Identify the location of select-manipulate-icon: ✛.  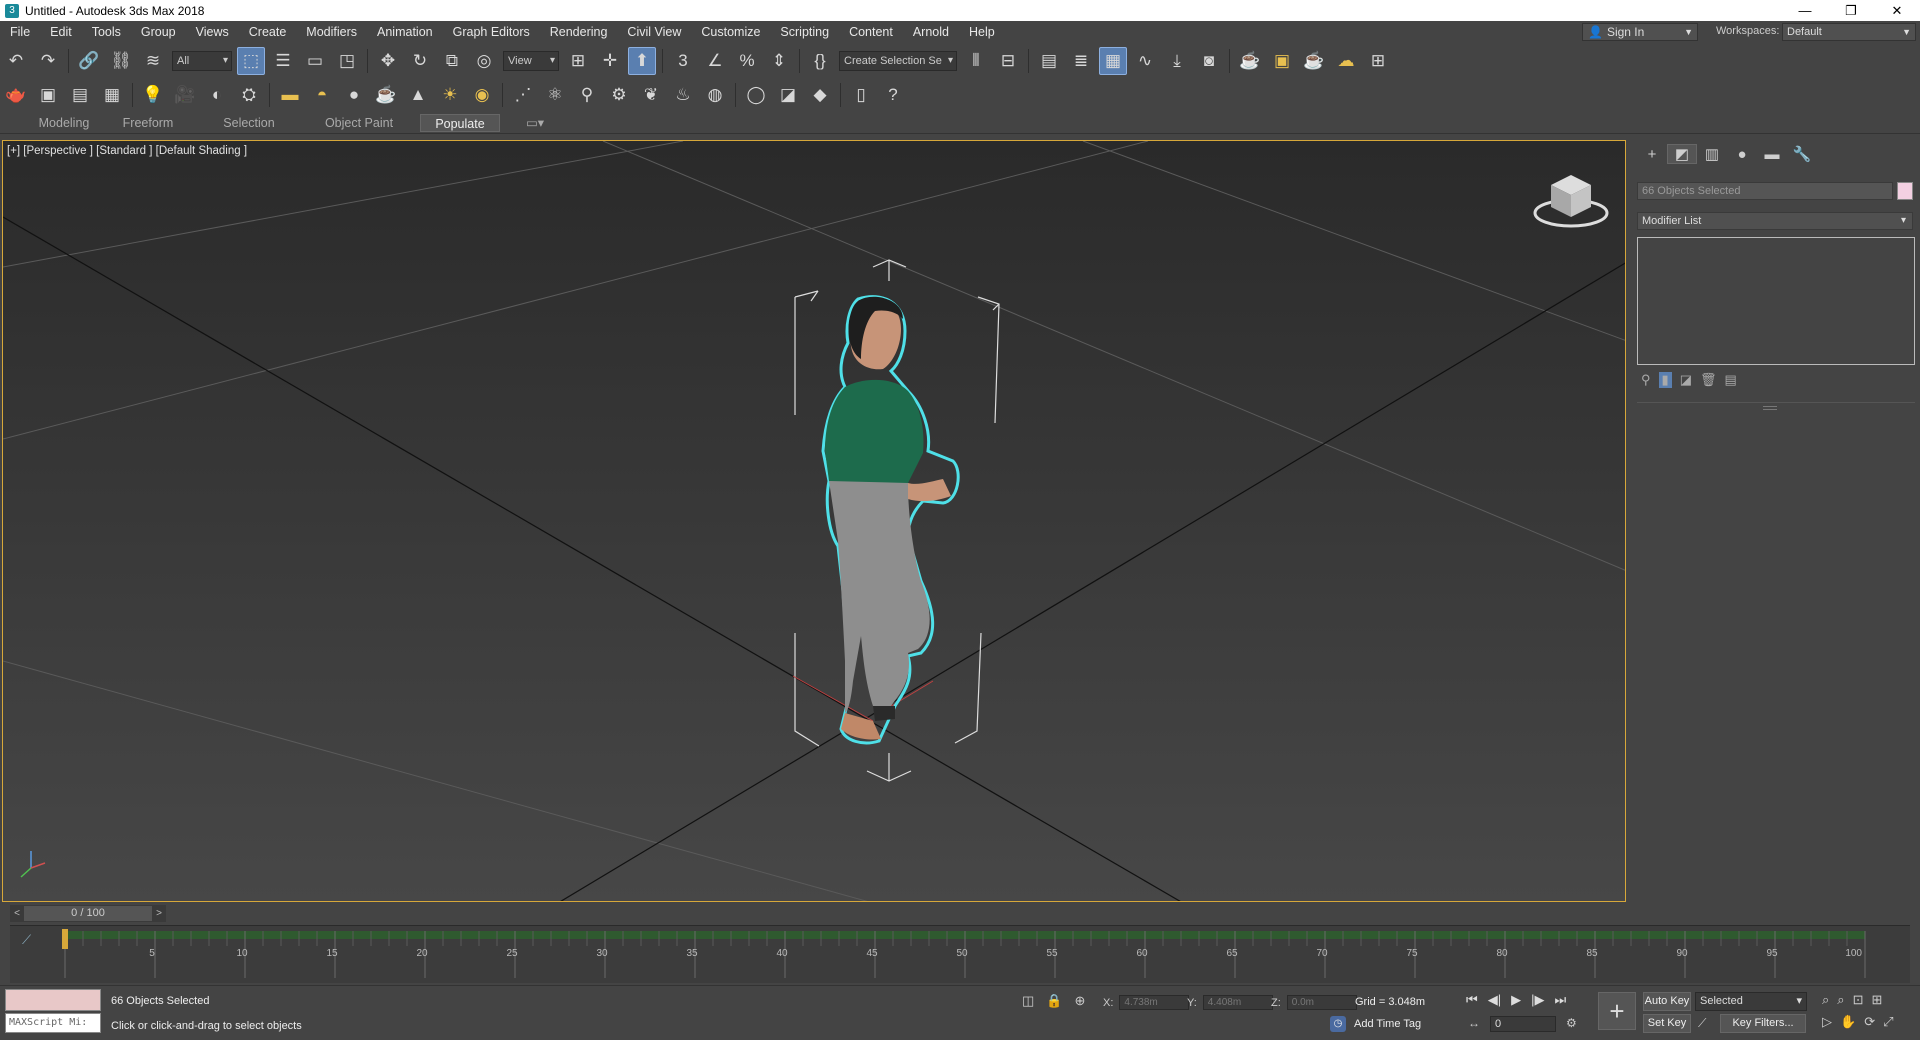
(610, 61).